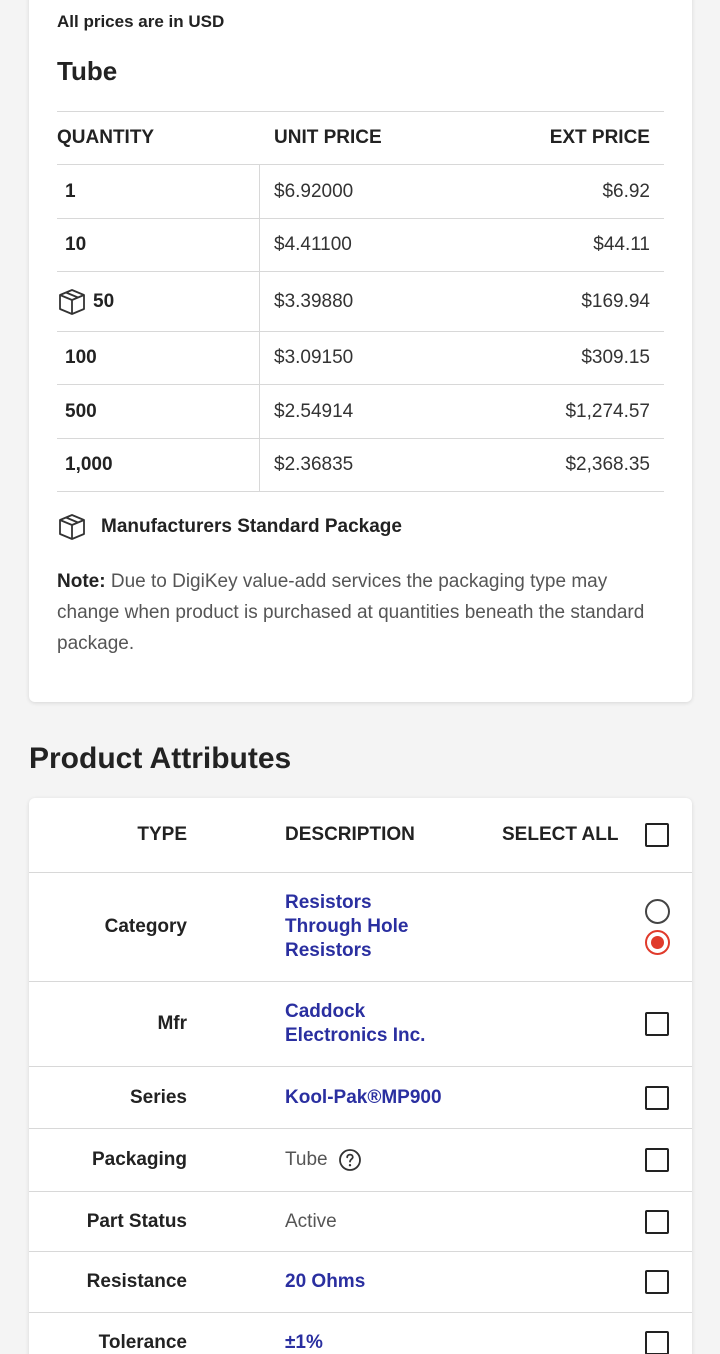 This screenshot has width=720, height=1354. What do you see at coordinates (160, 758) in the screenshot?
I see `product-attributes-title: Product Attributes` at bounding box center [160, 758].